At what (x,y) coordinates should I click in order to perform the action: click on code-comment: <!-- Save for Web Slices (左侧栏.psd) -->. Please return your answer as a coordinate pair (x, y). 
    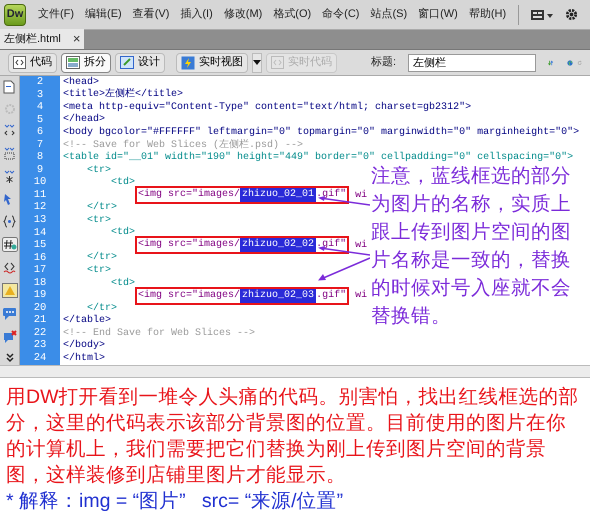
    Looking at the image, I should click on (183, 145).